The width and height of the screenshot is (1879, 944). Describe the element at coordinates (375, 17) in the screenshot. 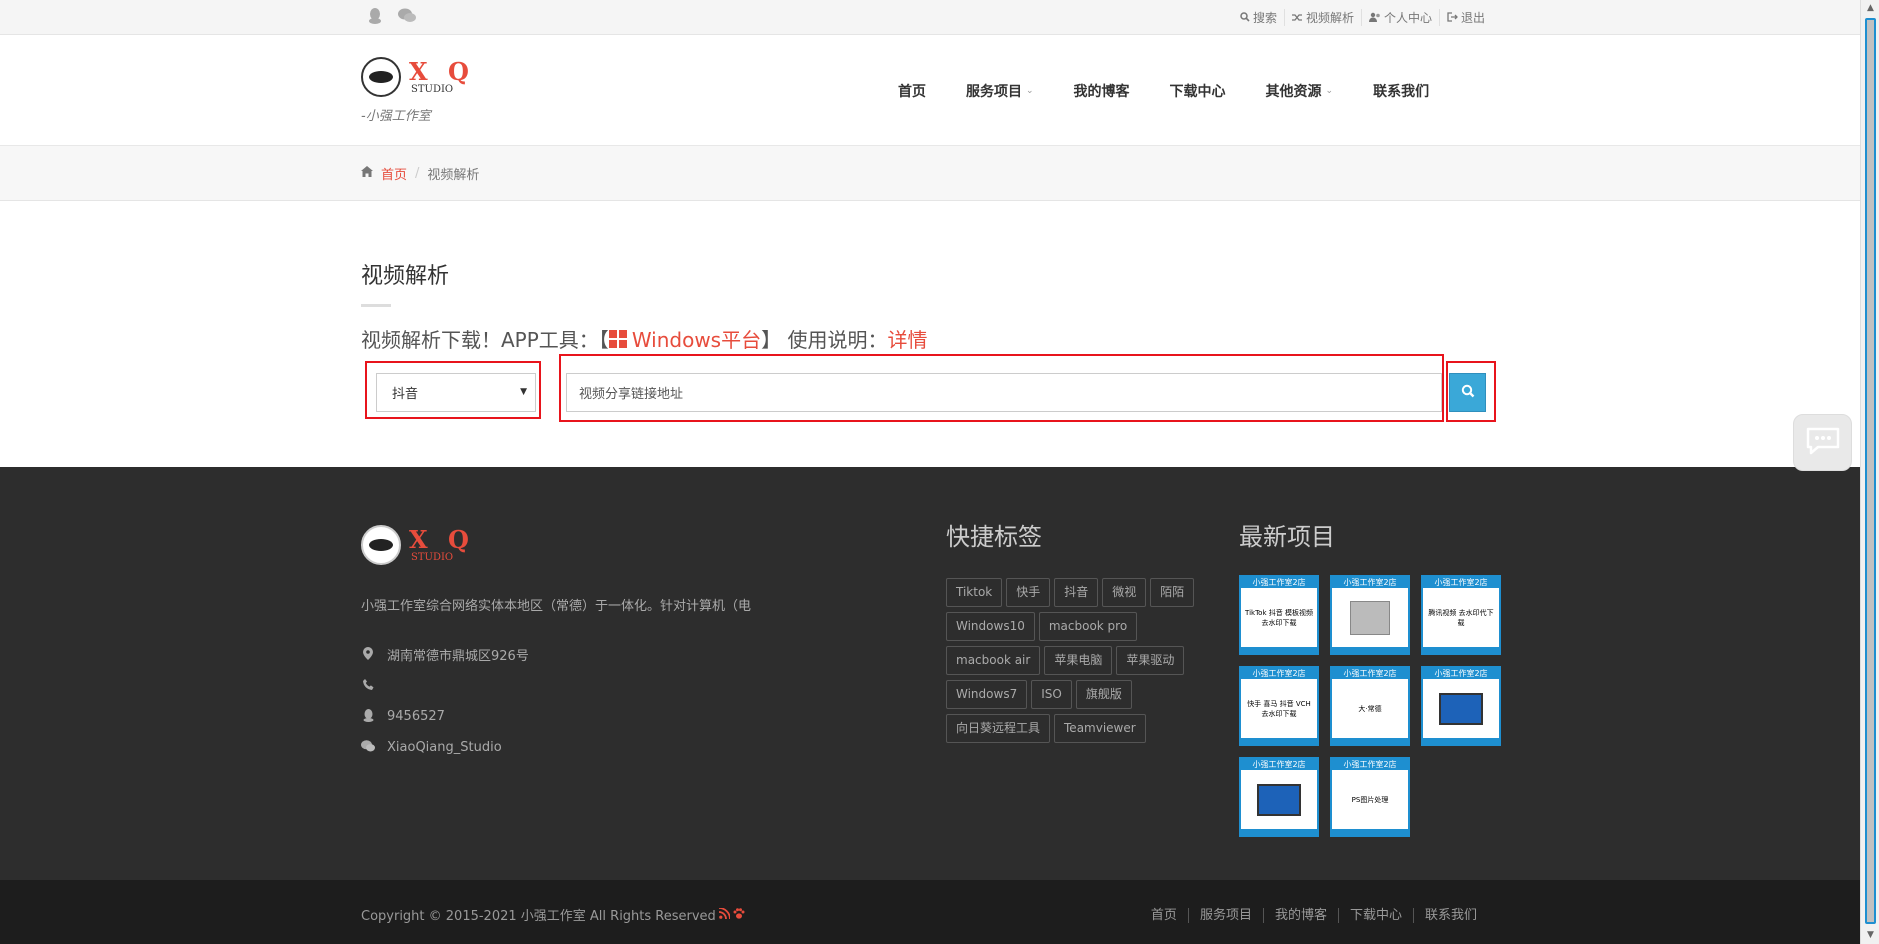

I see `qq-icon` at that location.